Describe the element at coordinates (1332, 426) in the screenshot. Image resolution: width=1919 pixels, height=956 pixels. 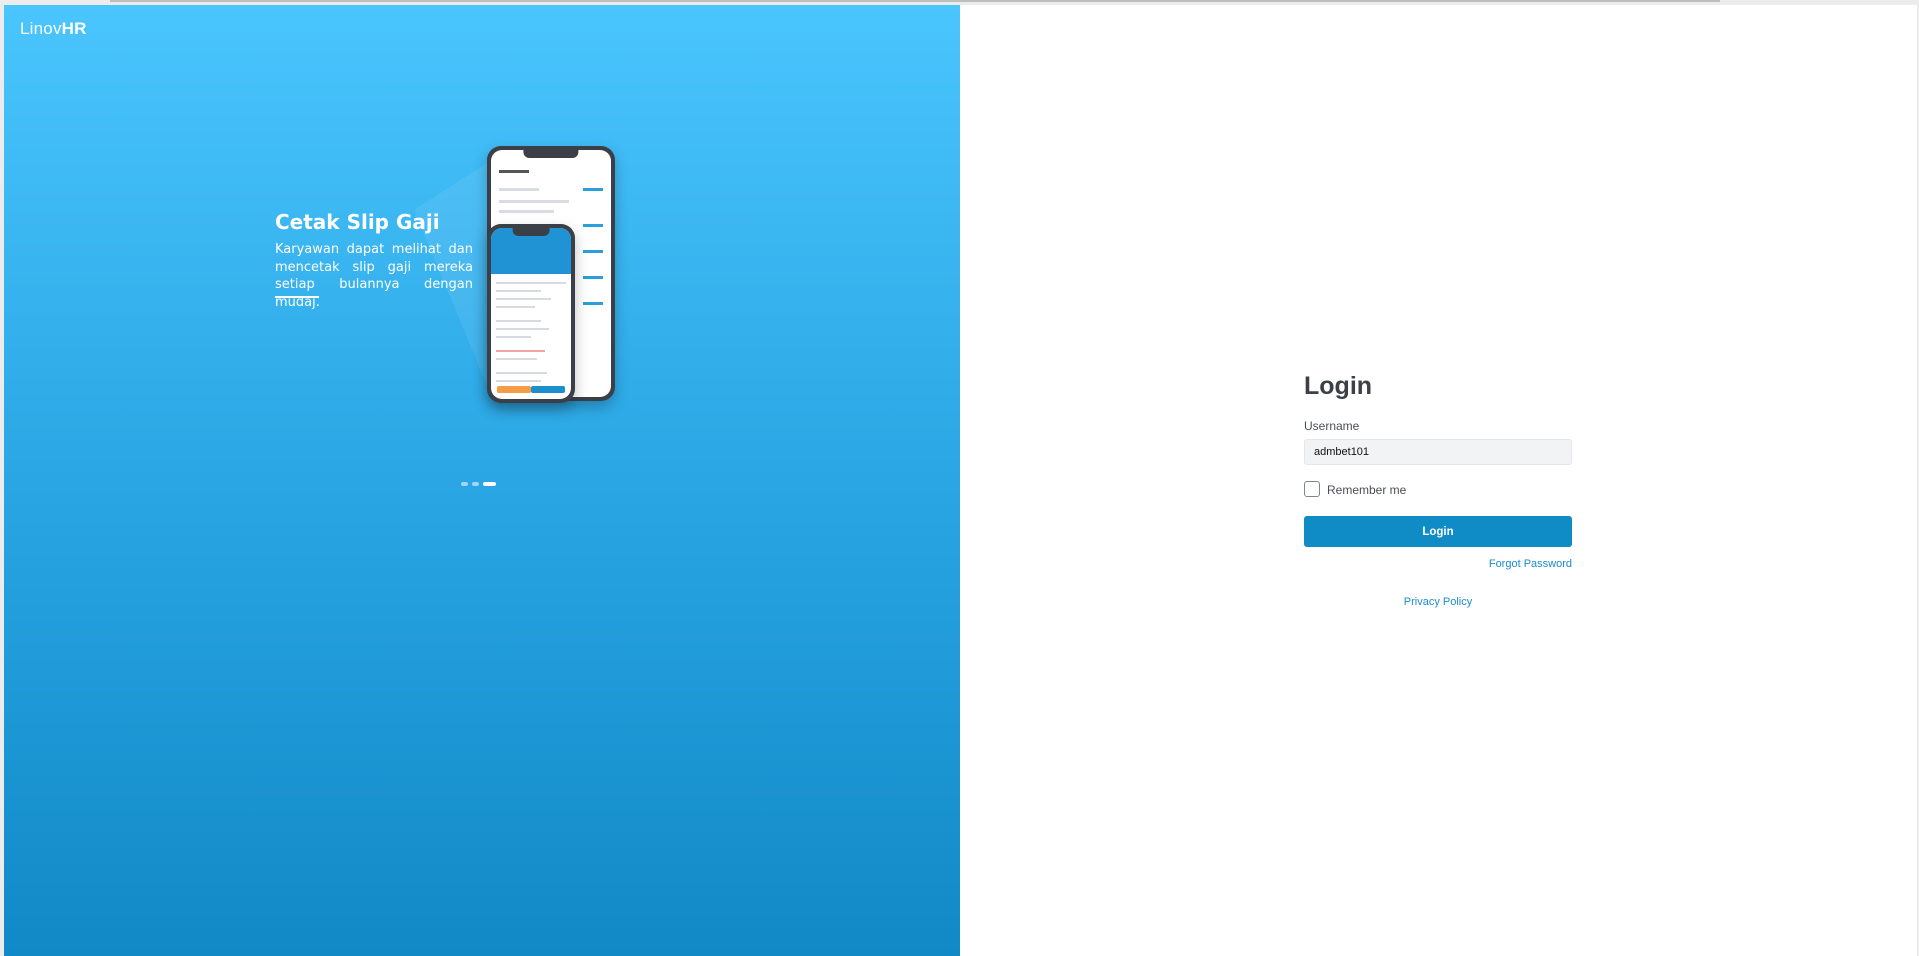
I see `username-label: Username` at that location.